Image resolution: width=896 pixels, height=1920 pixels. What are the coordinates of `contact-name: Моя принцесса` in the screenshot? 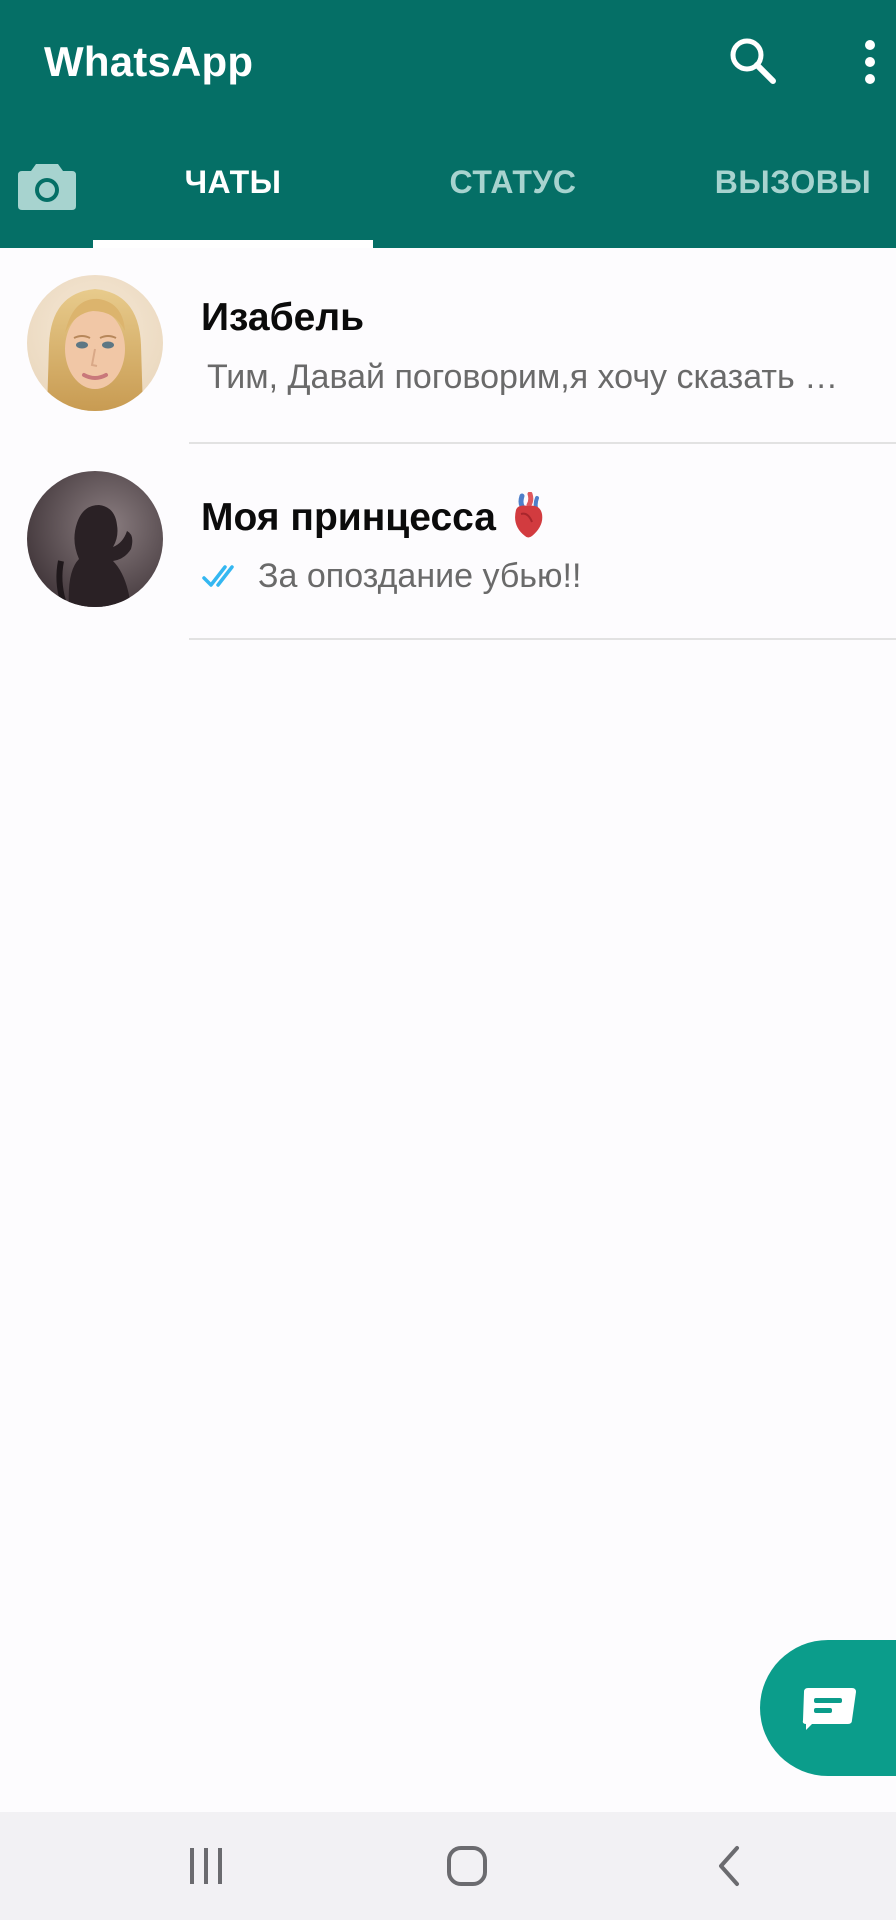 It's located at (374, 516).